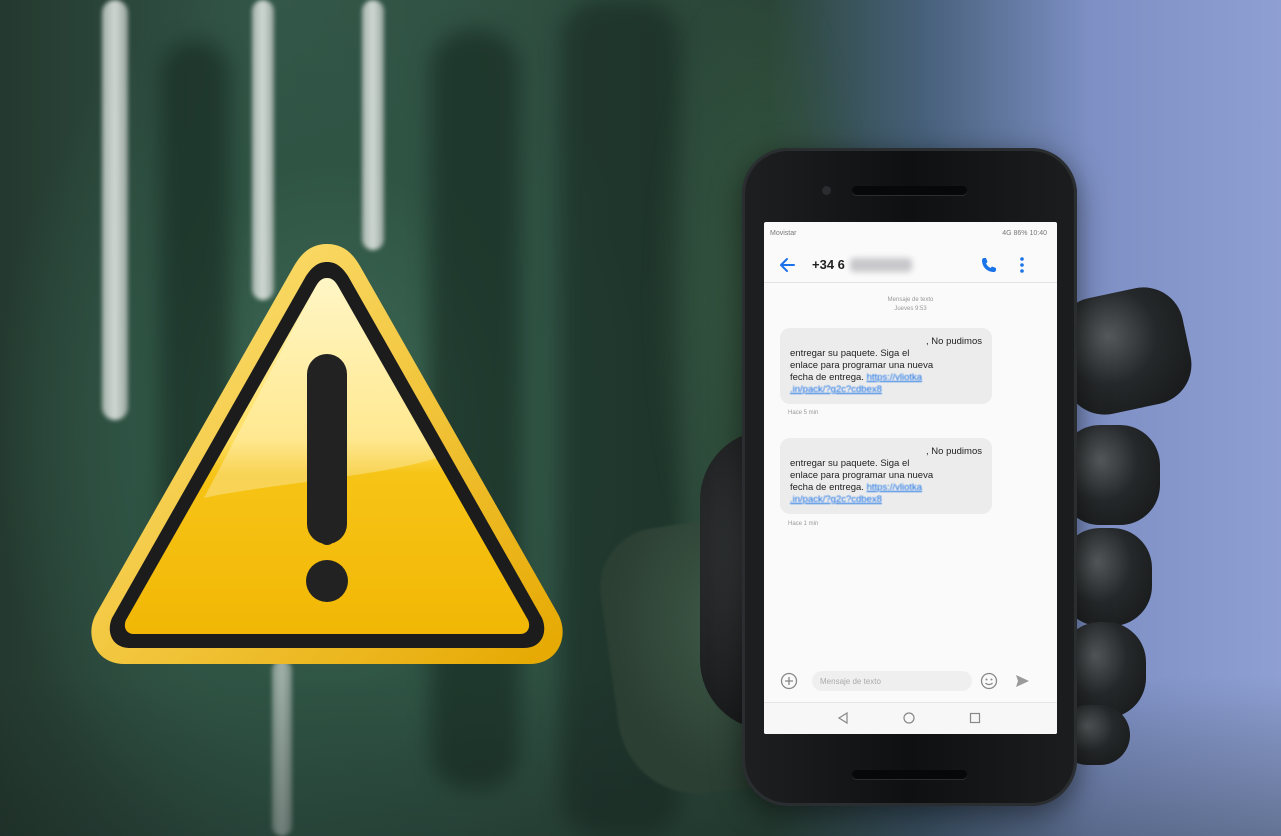 The image size is (1281, 836). What do you see at coordinates (783, 233) in the screenshot?
I see `carrier-label: Movistar` at bounding box center [783, 233].